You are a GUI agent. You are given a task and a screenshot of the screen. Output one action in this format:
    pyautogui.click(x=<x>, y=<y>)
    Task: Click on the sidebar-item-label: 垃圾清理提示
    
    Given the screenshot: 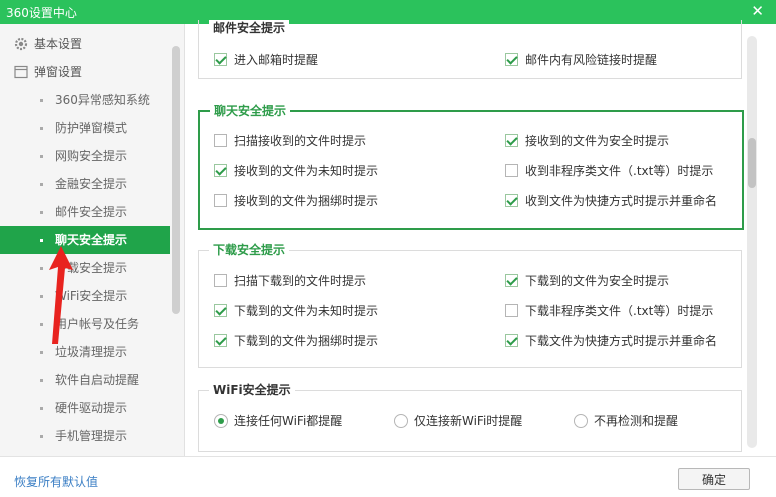 What is the action you would take?
    pyautogui.click(x=91, y=352)
    